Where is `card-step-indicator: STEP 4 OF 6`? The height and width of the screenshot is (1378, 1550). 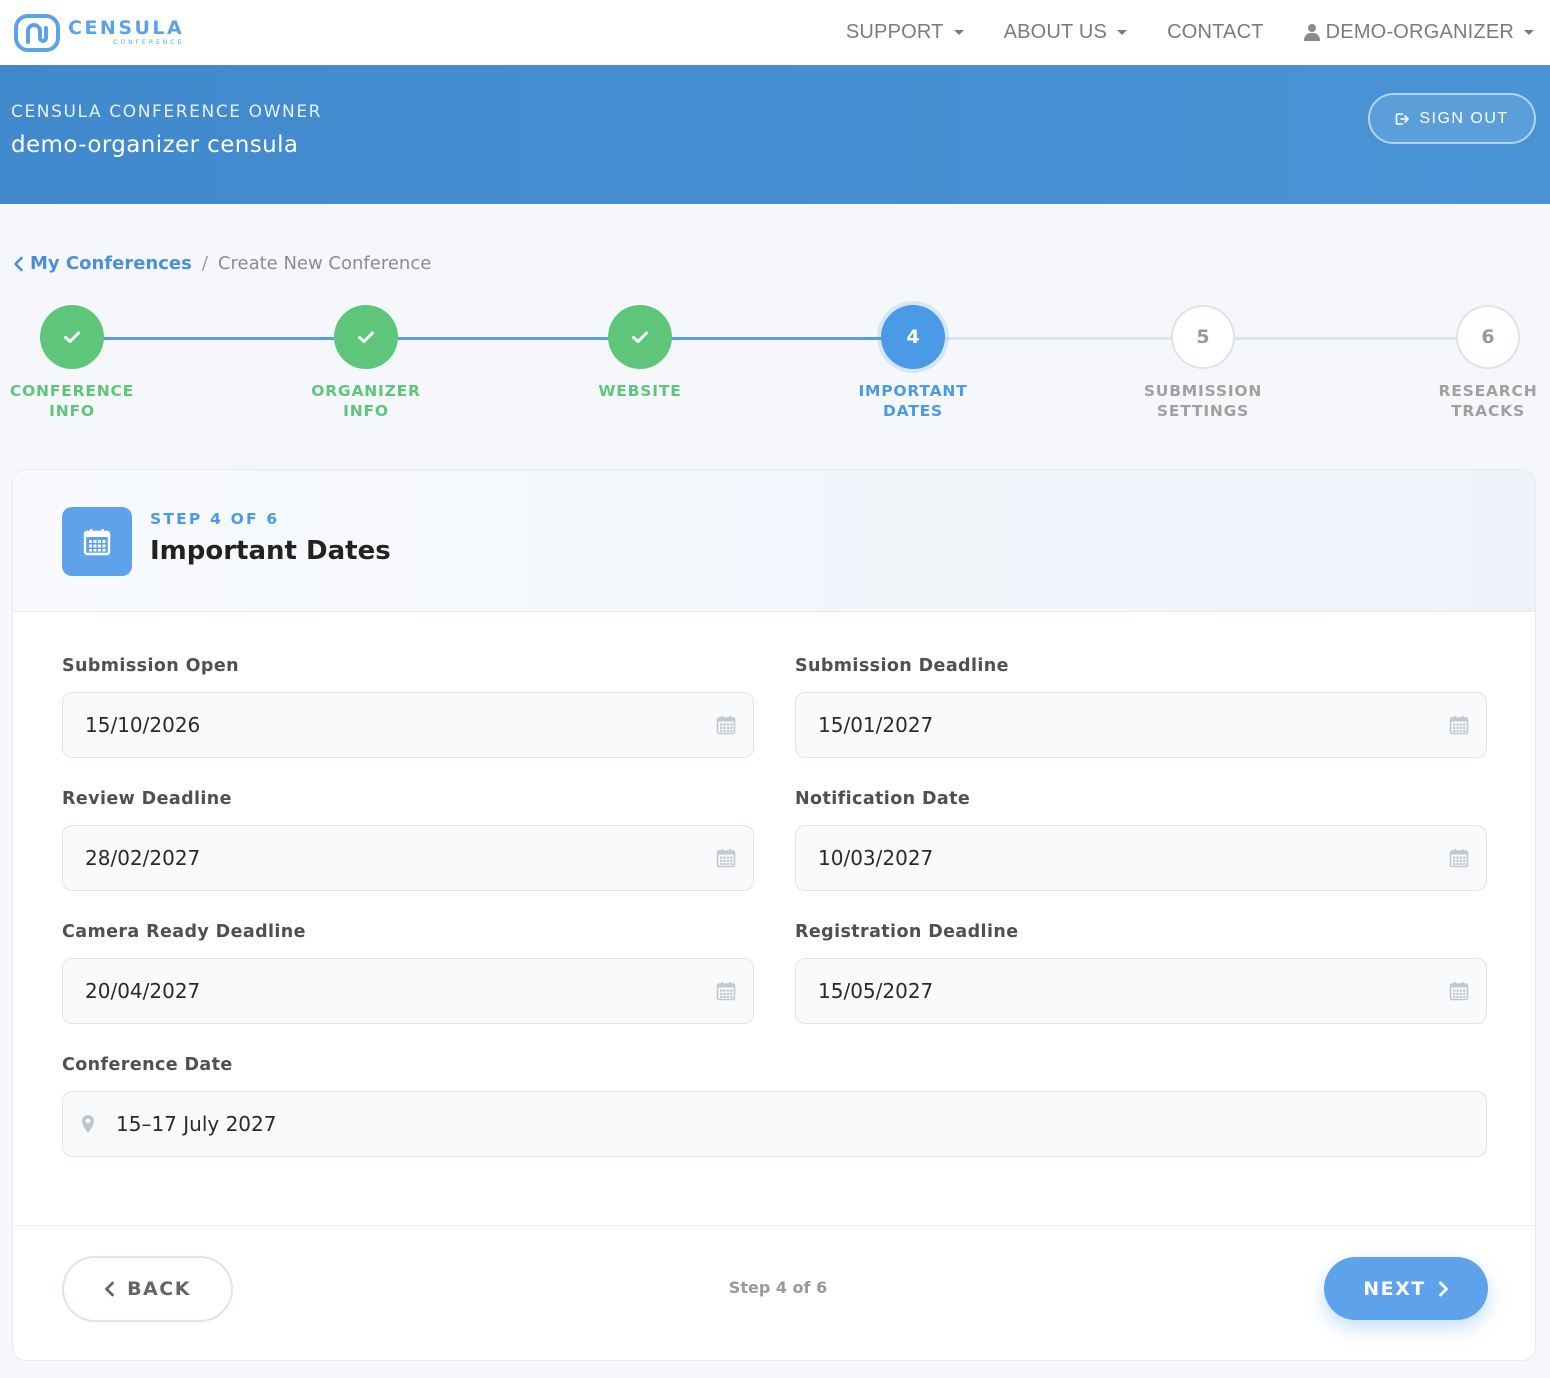 card-step-indicator: STEP 4 OF 6 is located at coordinates (215, 519).